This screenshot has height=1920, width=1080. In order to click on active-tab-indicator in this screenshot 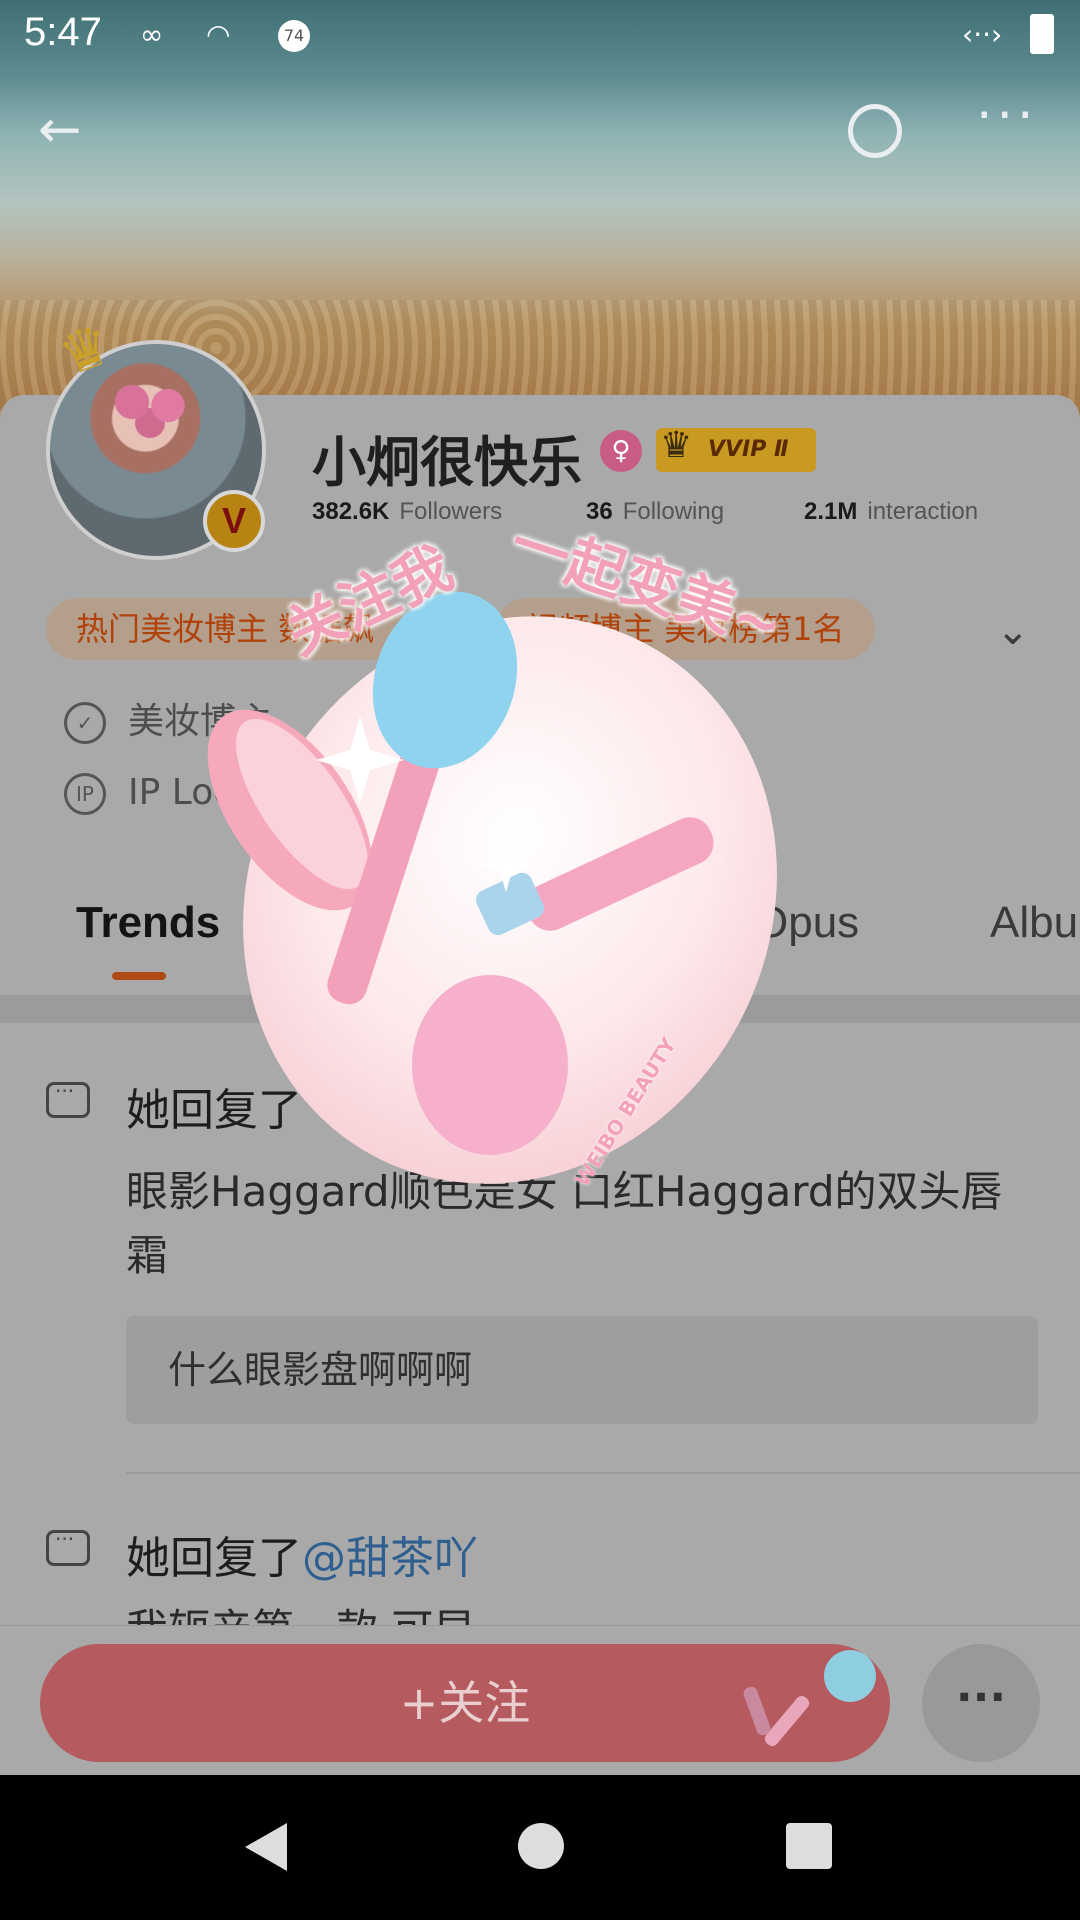, I will do `click(139, 976)`.